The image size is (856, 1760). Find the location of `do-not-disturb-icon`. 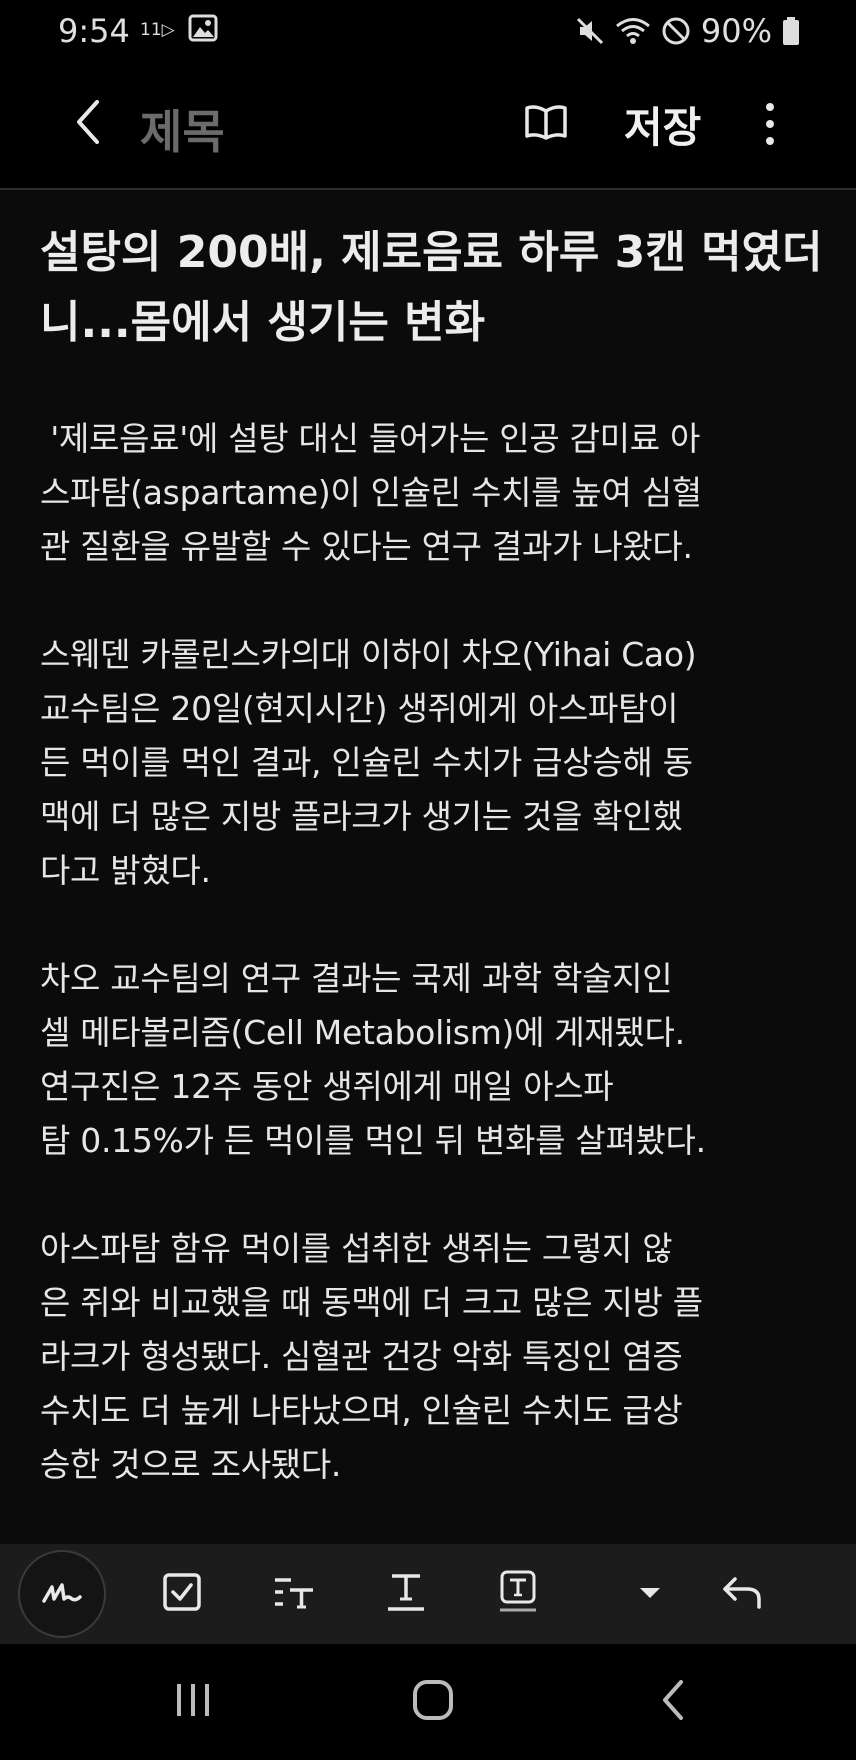

do-not-disturb-icon is located at coordinates (676, 31).